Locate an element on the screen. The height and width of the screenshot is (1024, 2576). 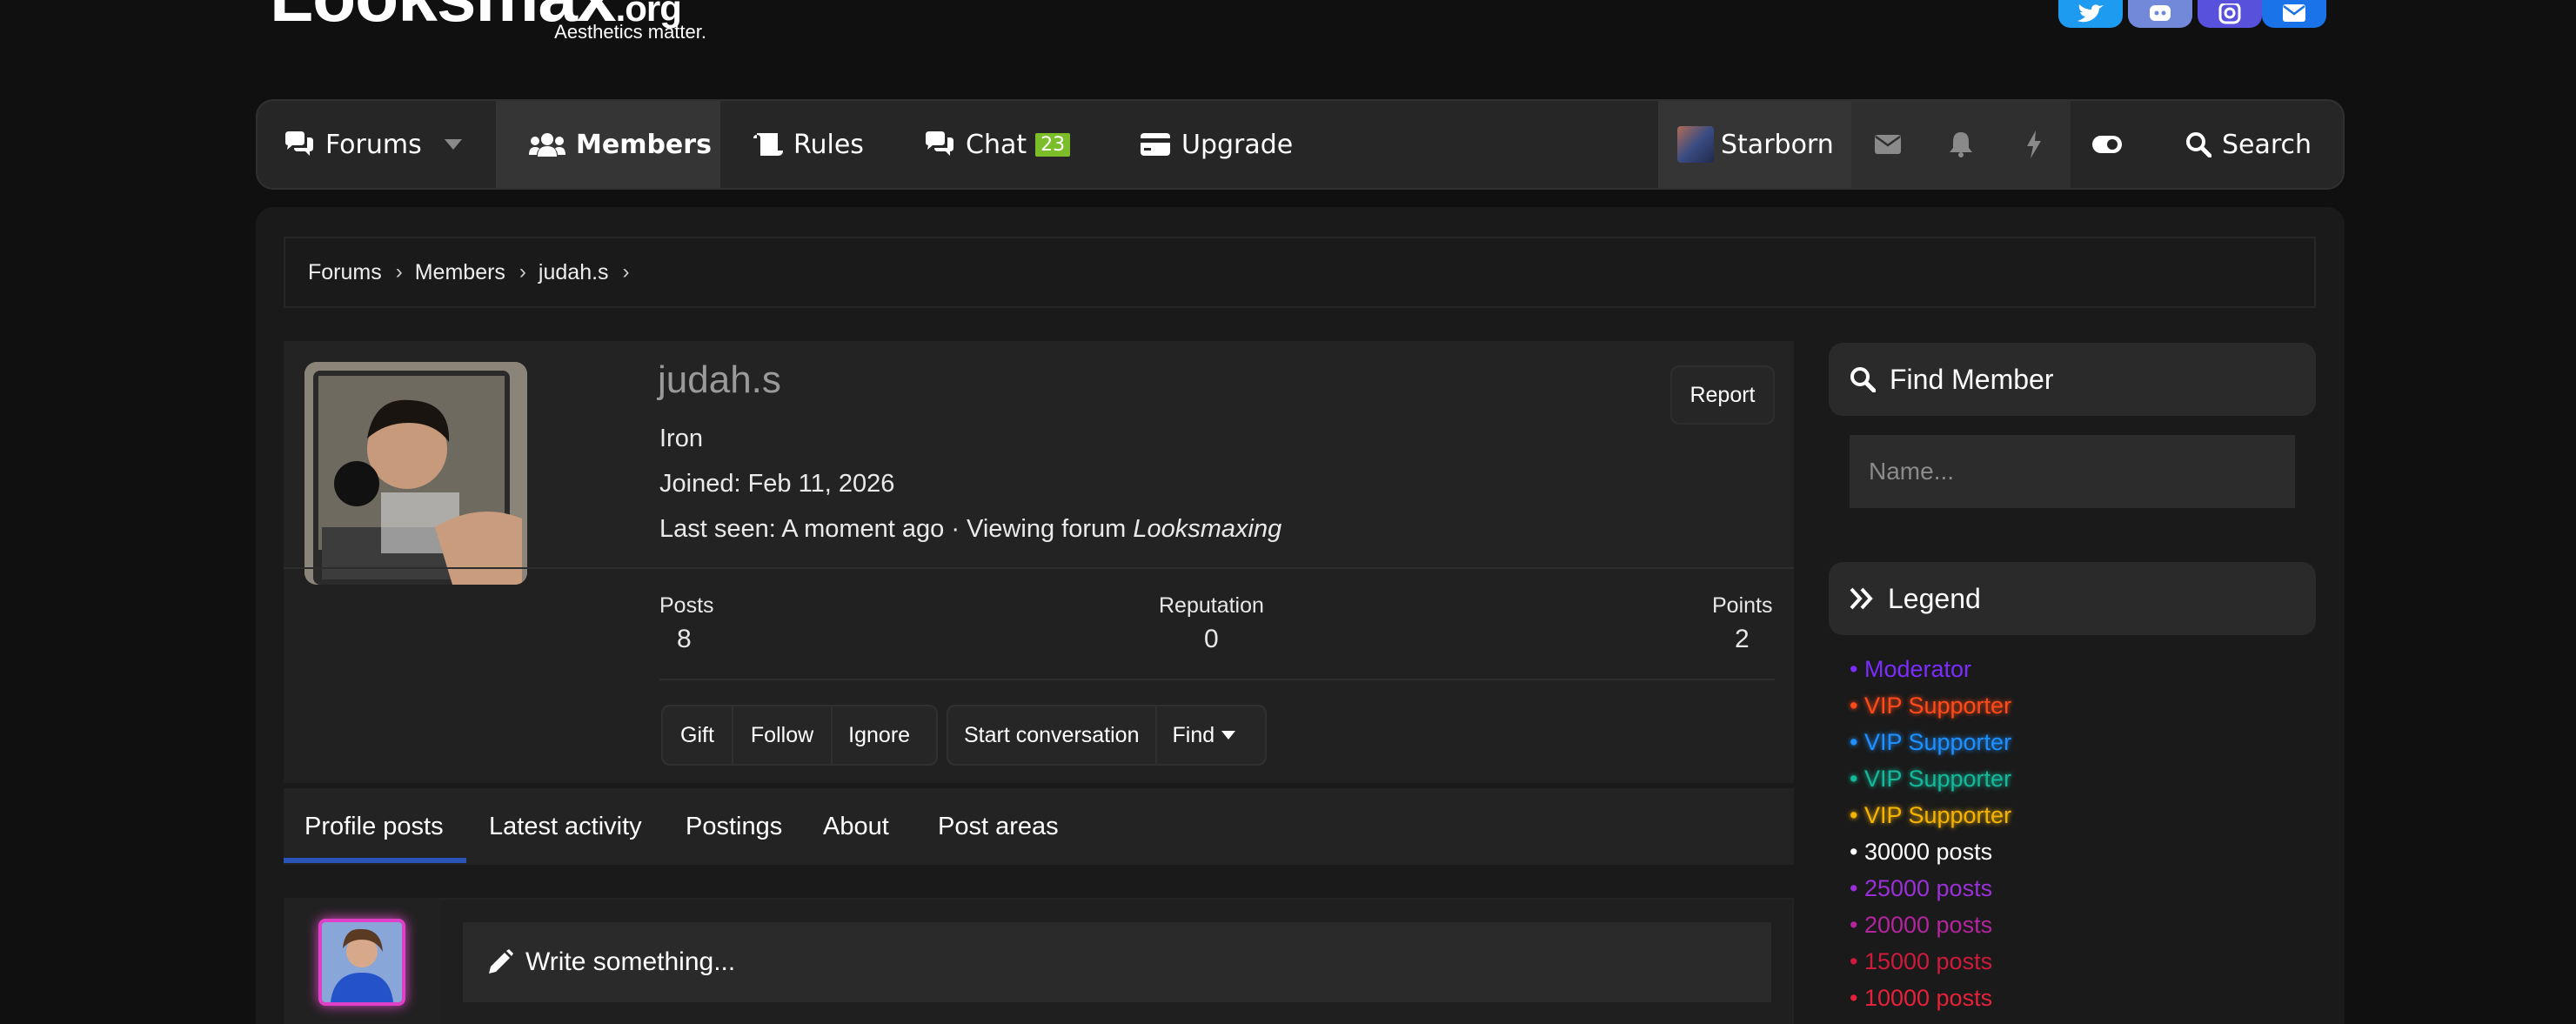
breadcrumb: Forums › Members › judah.s › is located at coordinates (1300, 272).